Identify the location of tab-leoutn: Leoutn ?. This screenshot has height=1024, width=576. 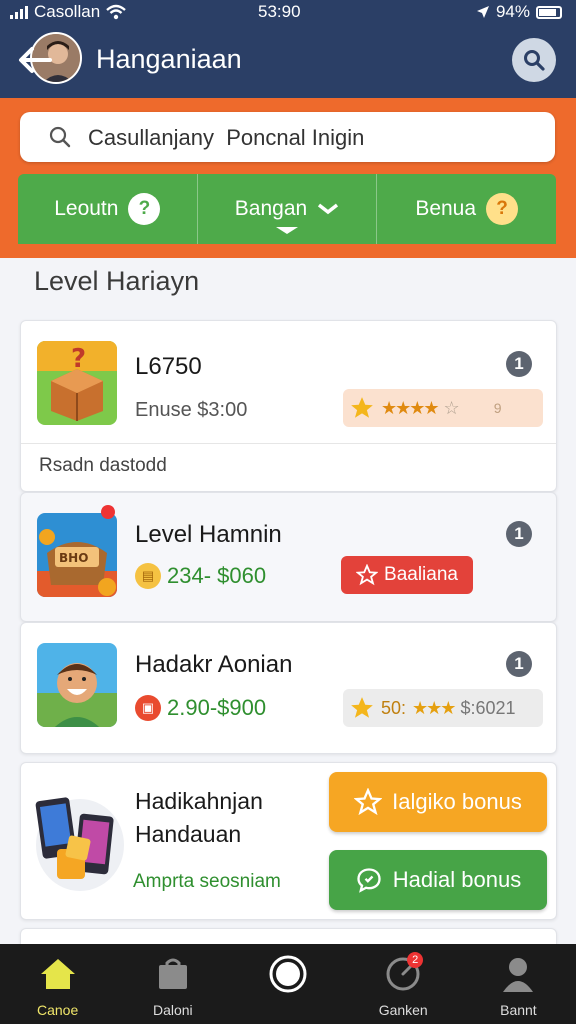
(107, 209).